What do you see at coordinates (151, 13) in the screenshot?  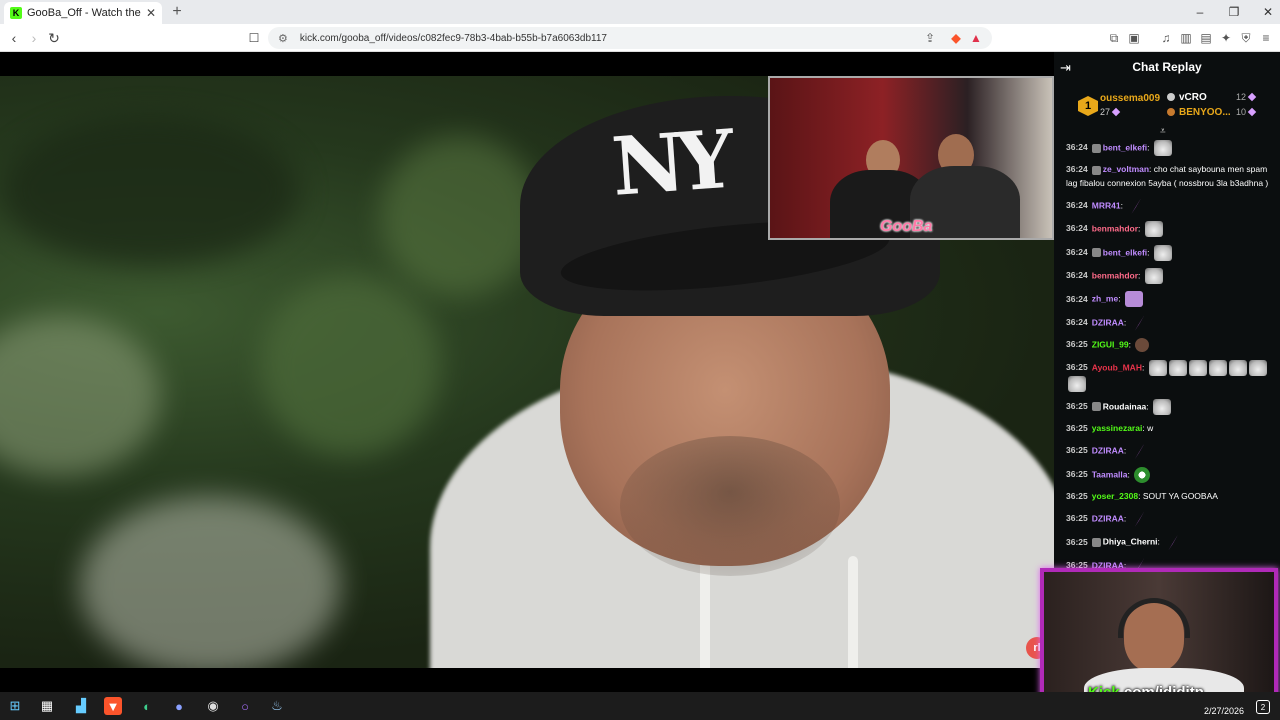 I see `tab-close-icon: ✕` at bounding box center [151, 13].